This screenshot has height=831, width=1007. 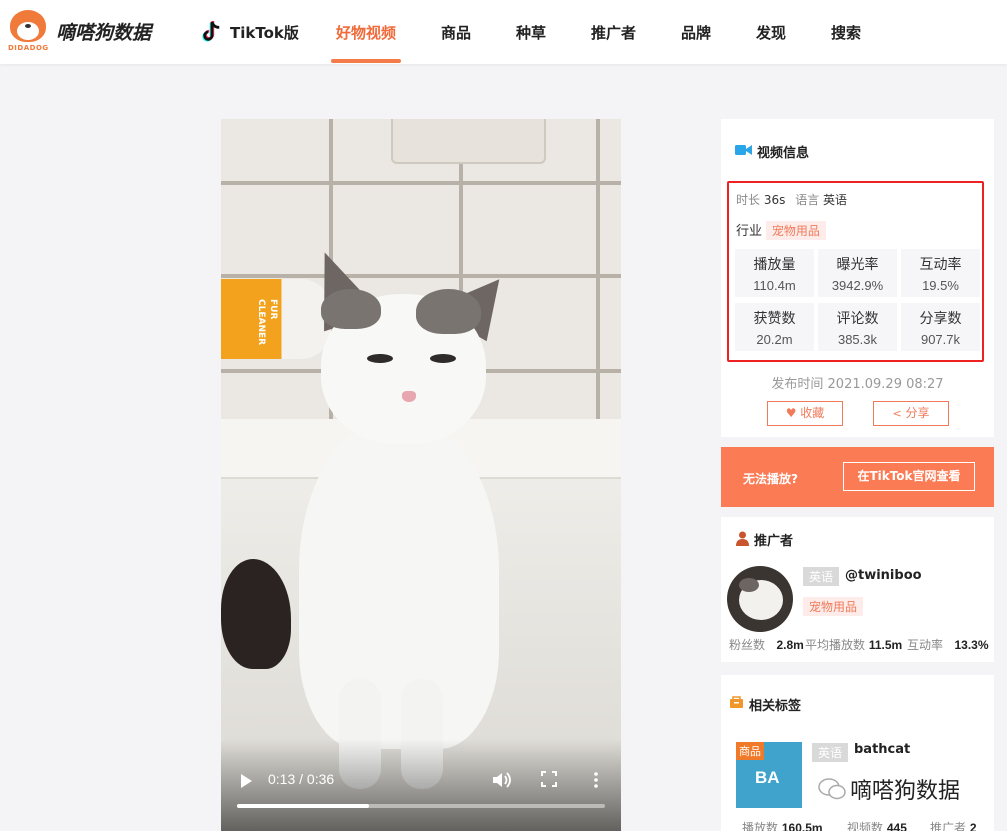 I want to click on promoter-followers: 粉丝数 2.8m, so click(x=766, y=645).